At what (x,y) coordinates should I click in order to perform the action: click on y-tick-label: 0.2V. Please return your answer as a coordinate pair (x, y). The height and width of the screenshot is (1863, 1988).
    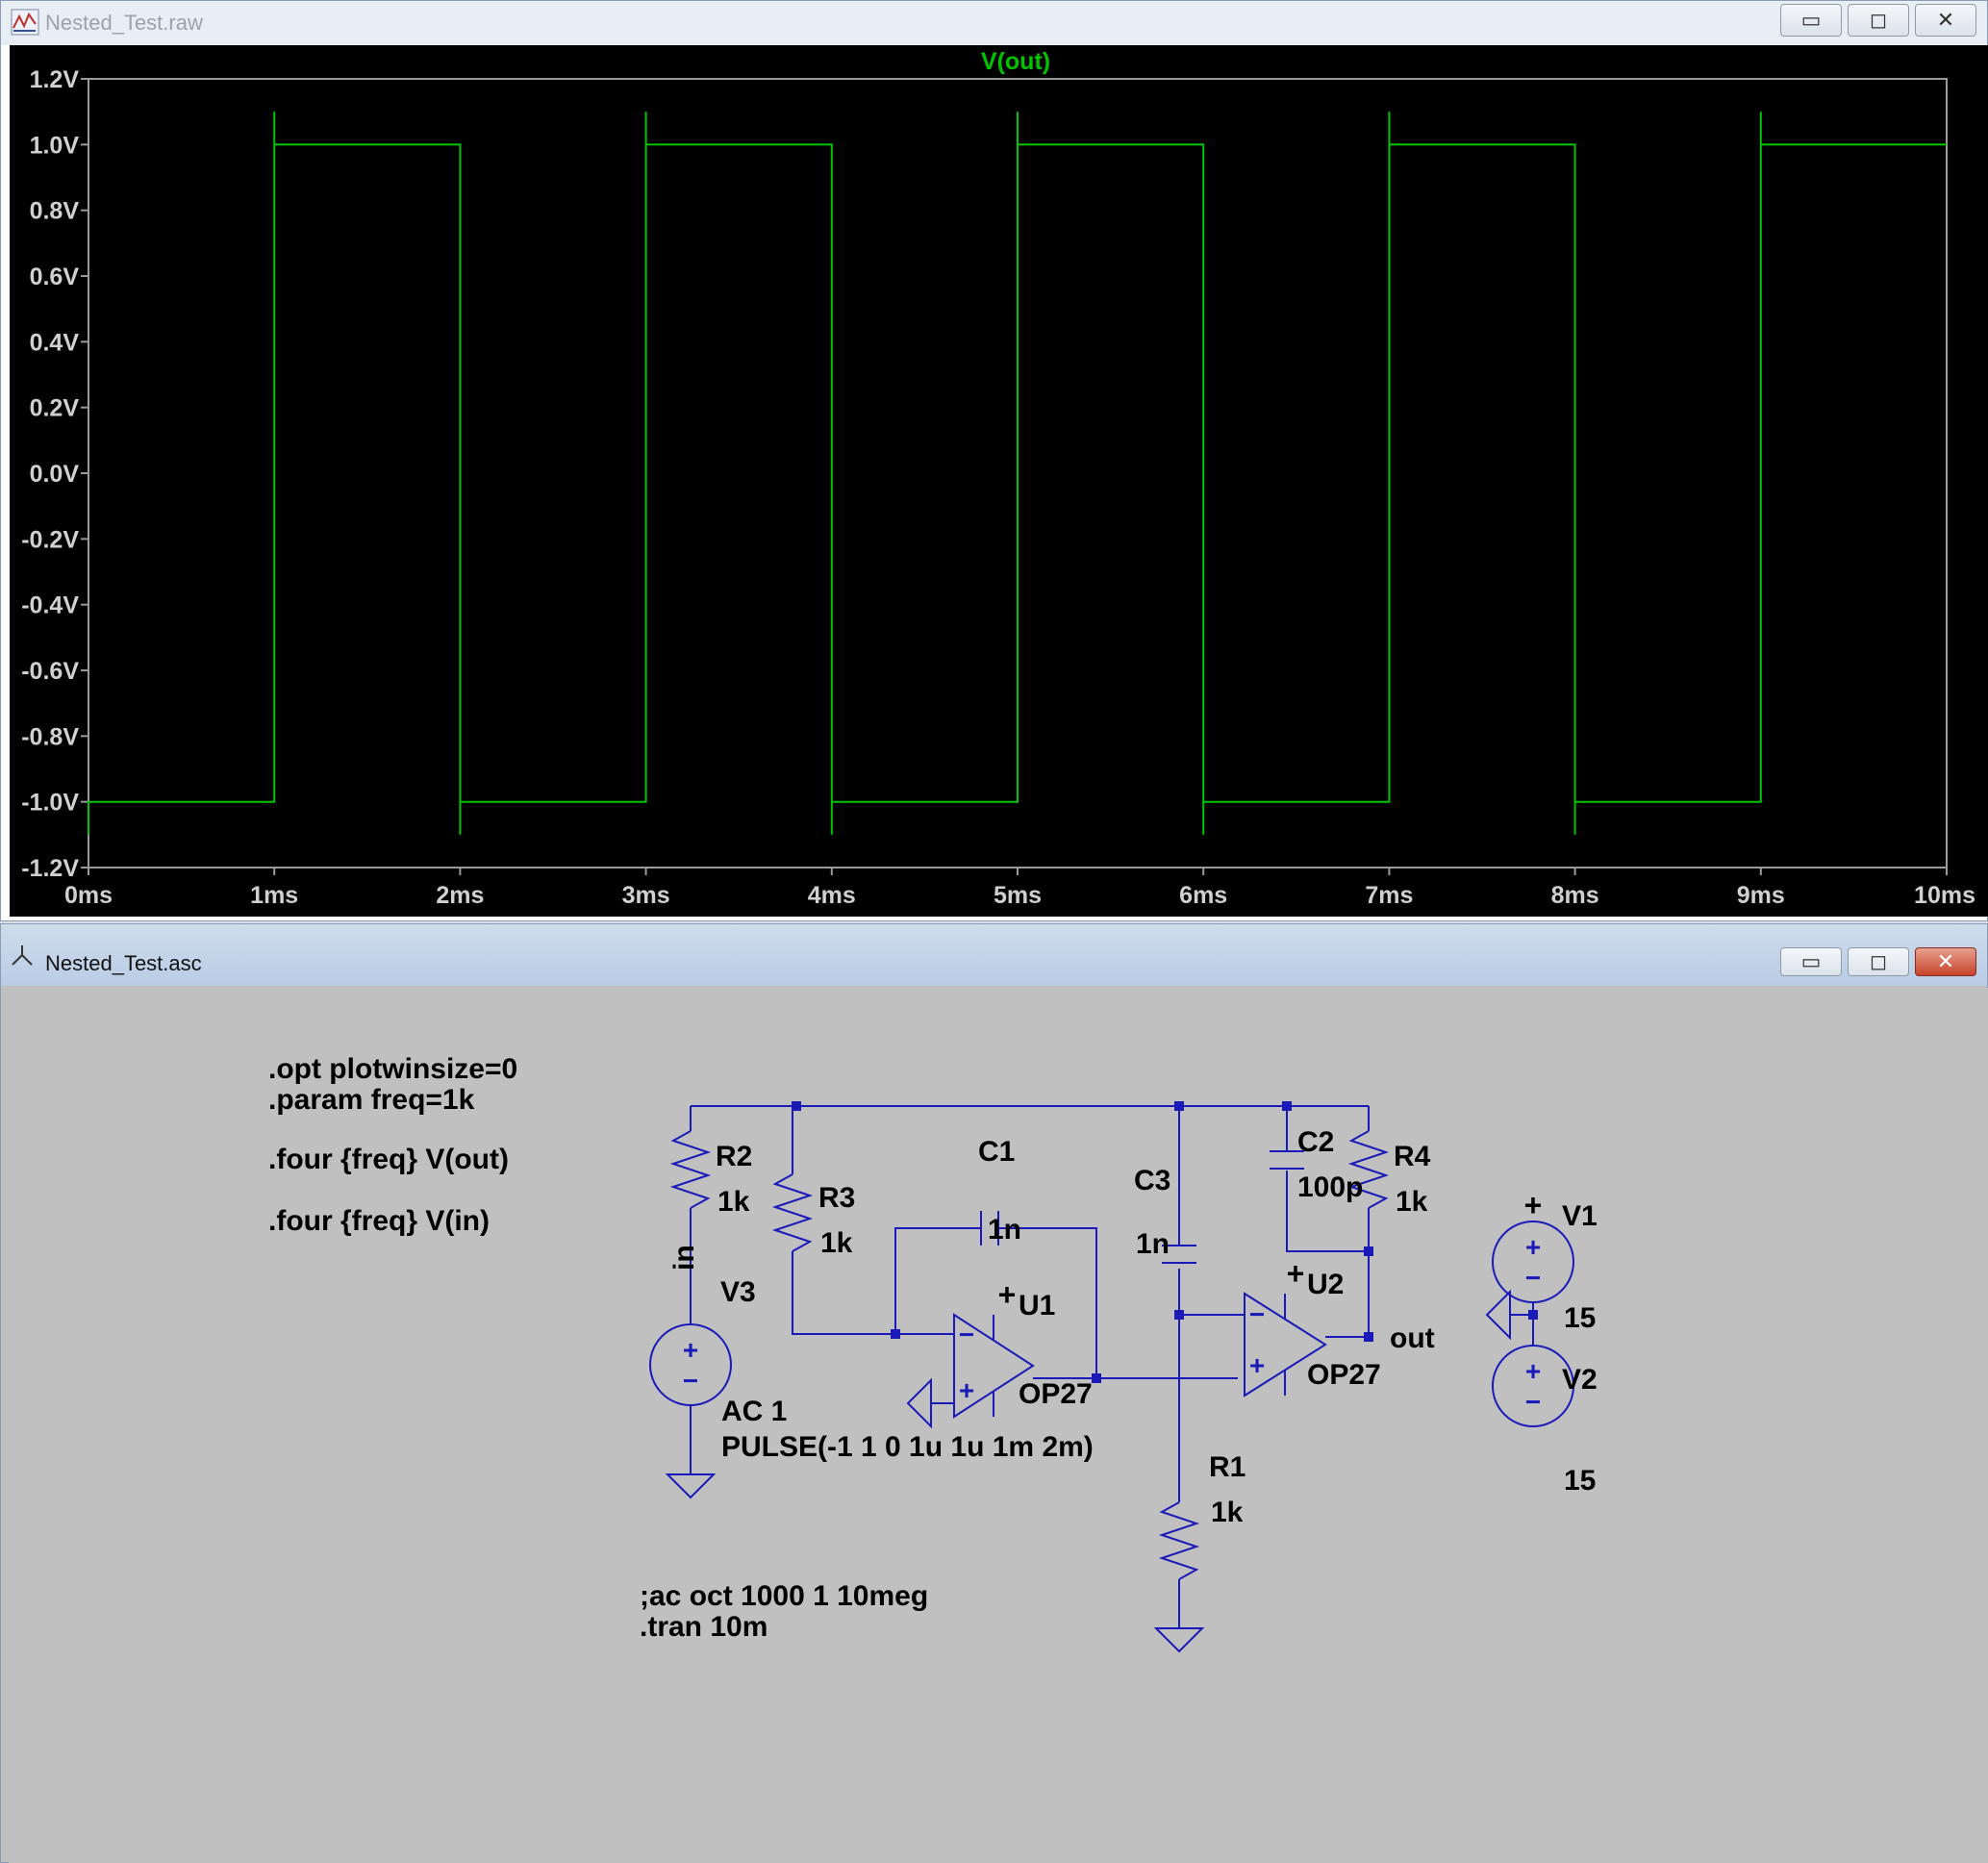
    Looking at the image, I should click on (55, 408).